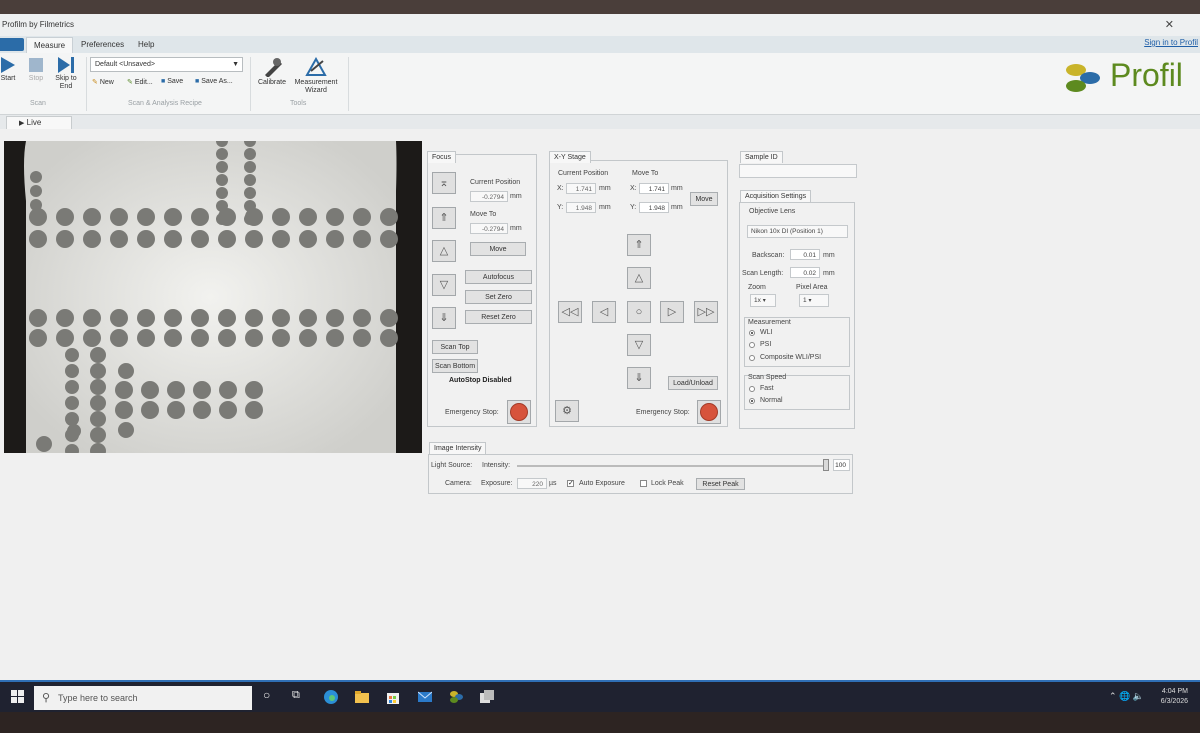  Describe the element at coordinates (567, 411) in the screenshot. I see `stage-settings-button: ⚙` at that location.